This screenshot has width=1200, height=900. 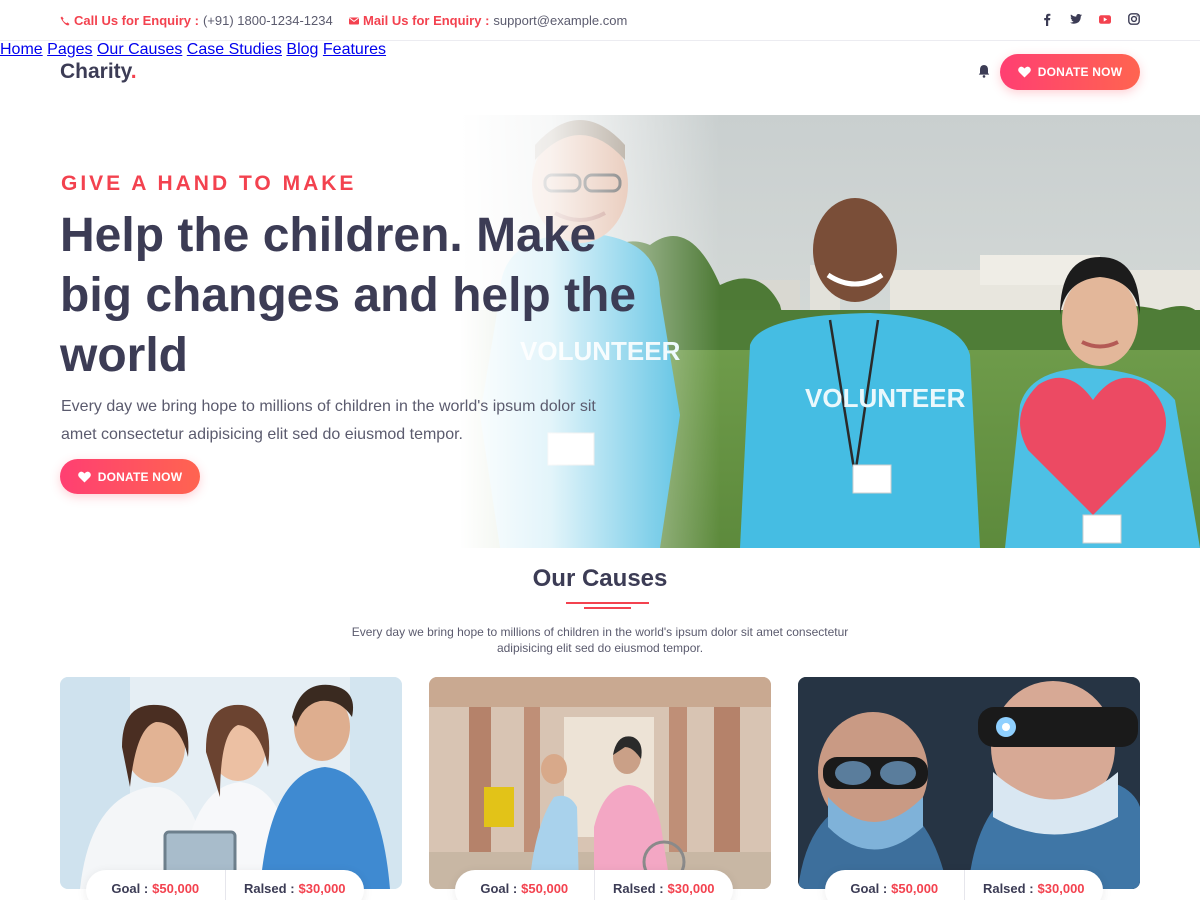 I want to click on instagram-icon, so click(x=1134, y=19).